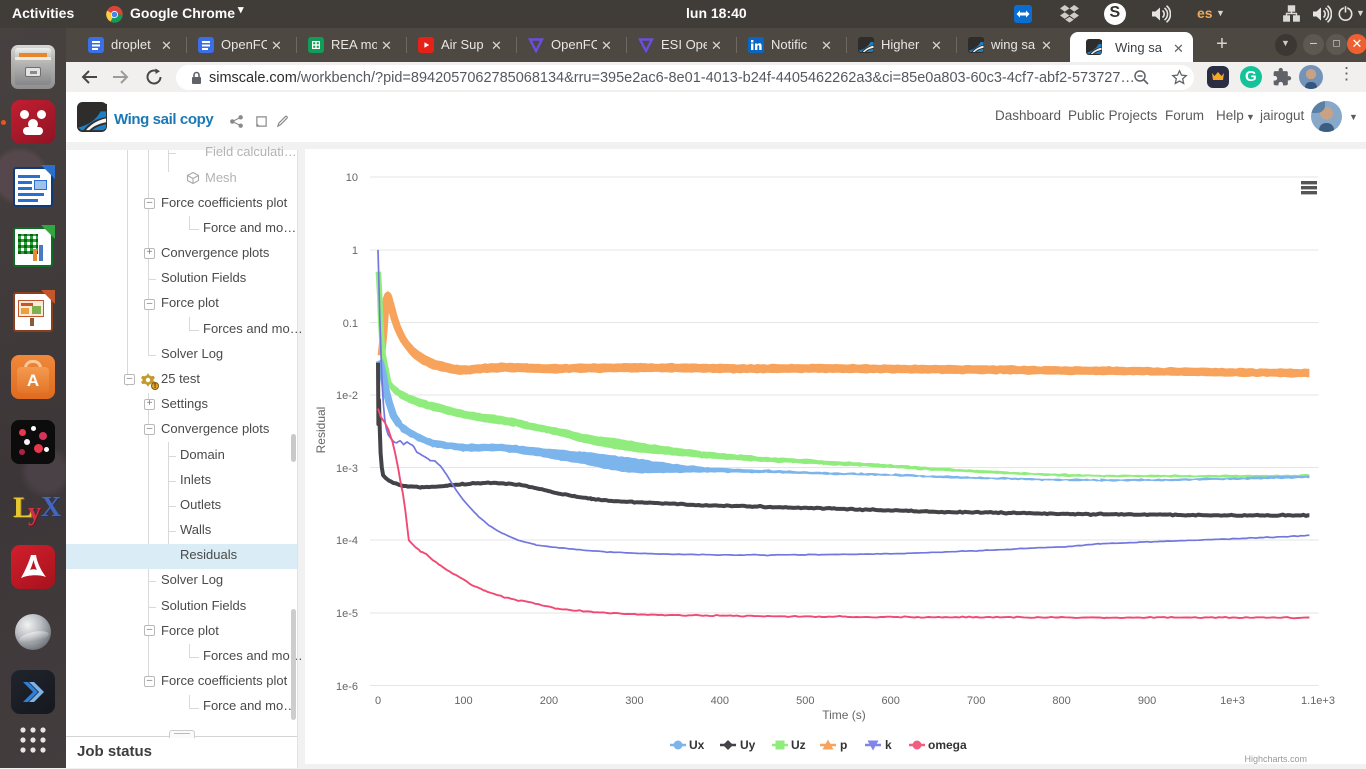 The height and width of the screenshot is (769, 1366). Describe the element at coordinates (549, 701) in the screenshot. I see `svg-text: 200` at that location.